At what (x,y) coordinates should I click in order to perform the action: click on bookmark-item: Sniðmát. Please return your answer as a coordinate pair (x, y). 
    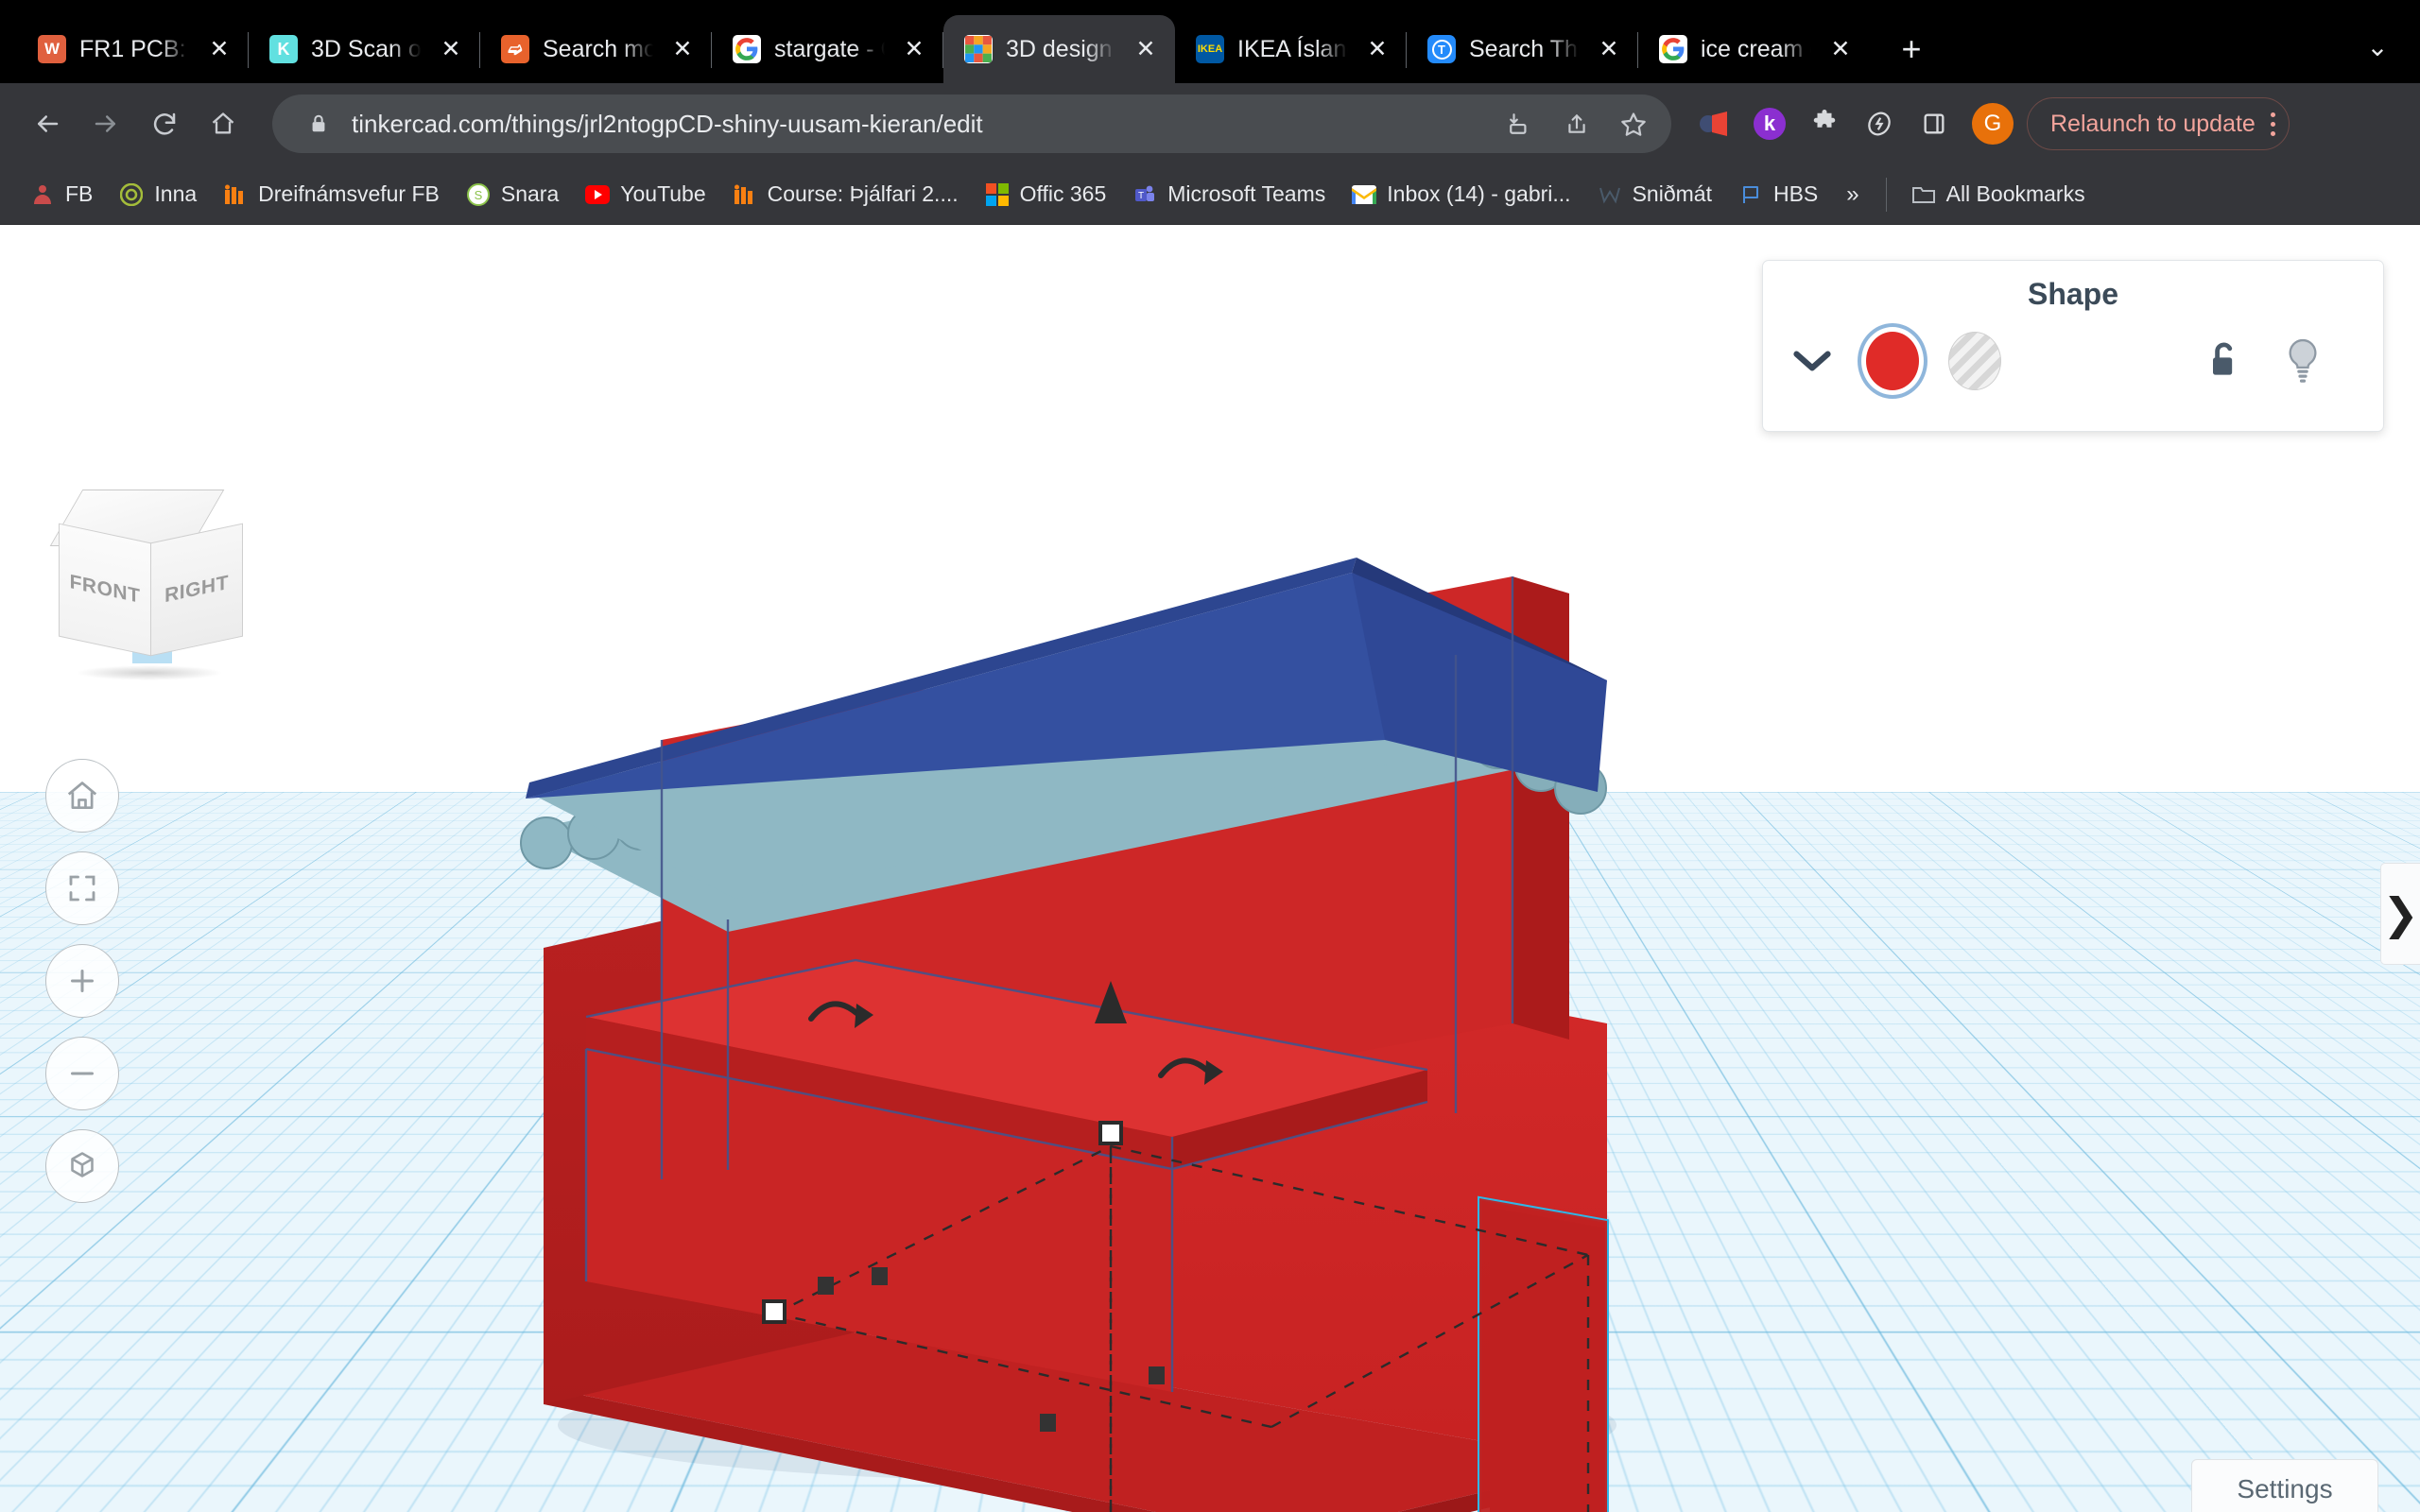
    Looking at the image, I should click on (1654, 194).